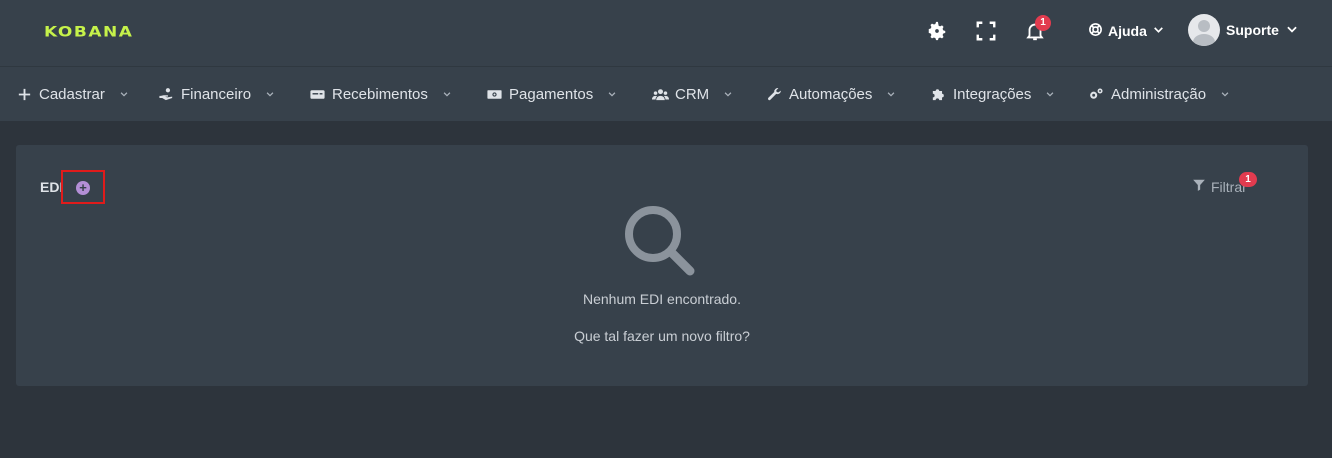  I want to click on top-bar: KOBANA 1 Ajuda Suporte, so click(666, 33).